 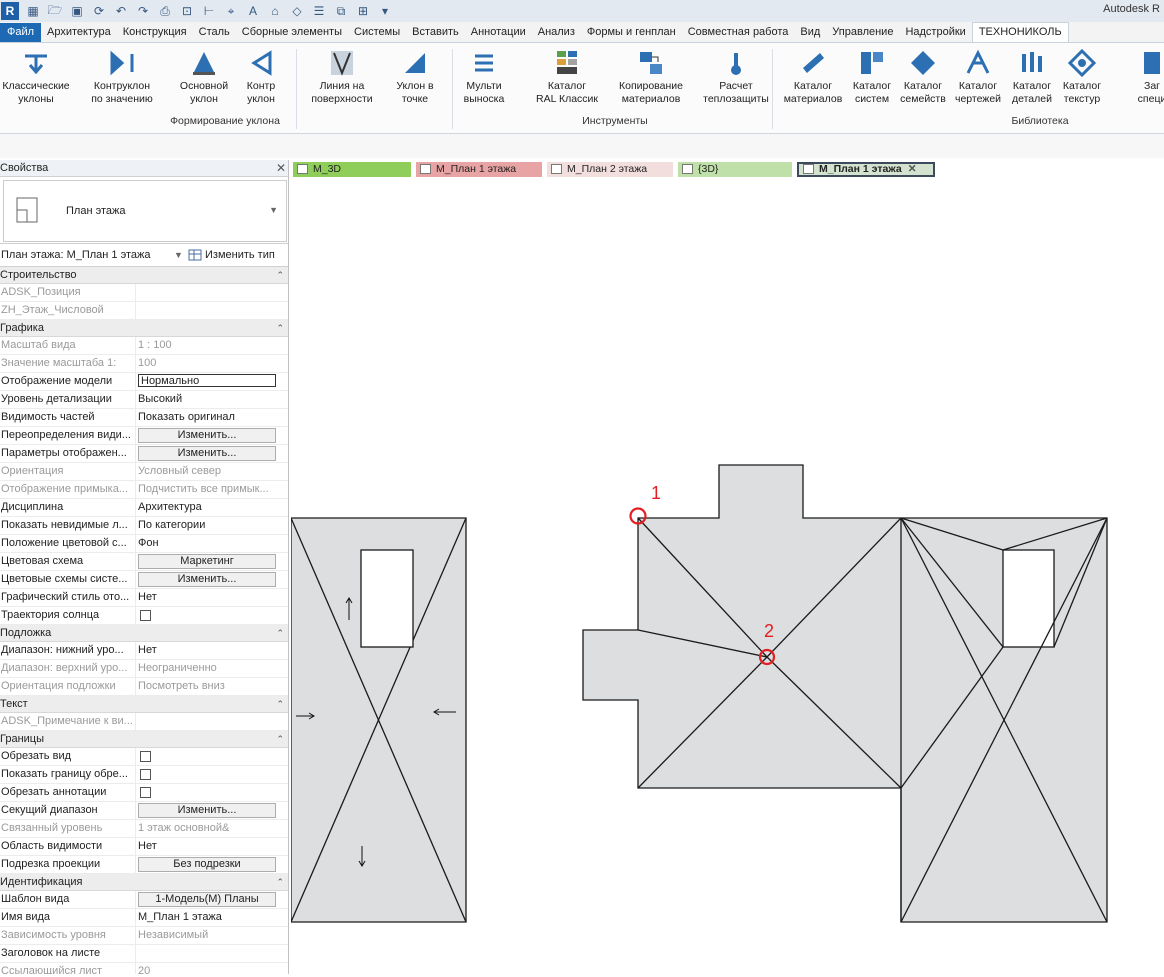 I want to click on property-value-button: Маркетинг, so click(x=207, y=561).